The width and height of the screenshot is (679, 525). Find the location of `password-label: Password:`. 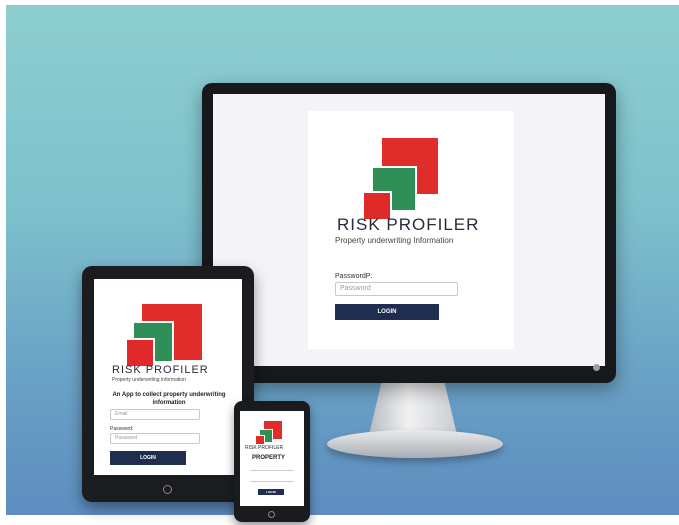

password-label: Password: is located at coordinates (122, 429).